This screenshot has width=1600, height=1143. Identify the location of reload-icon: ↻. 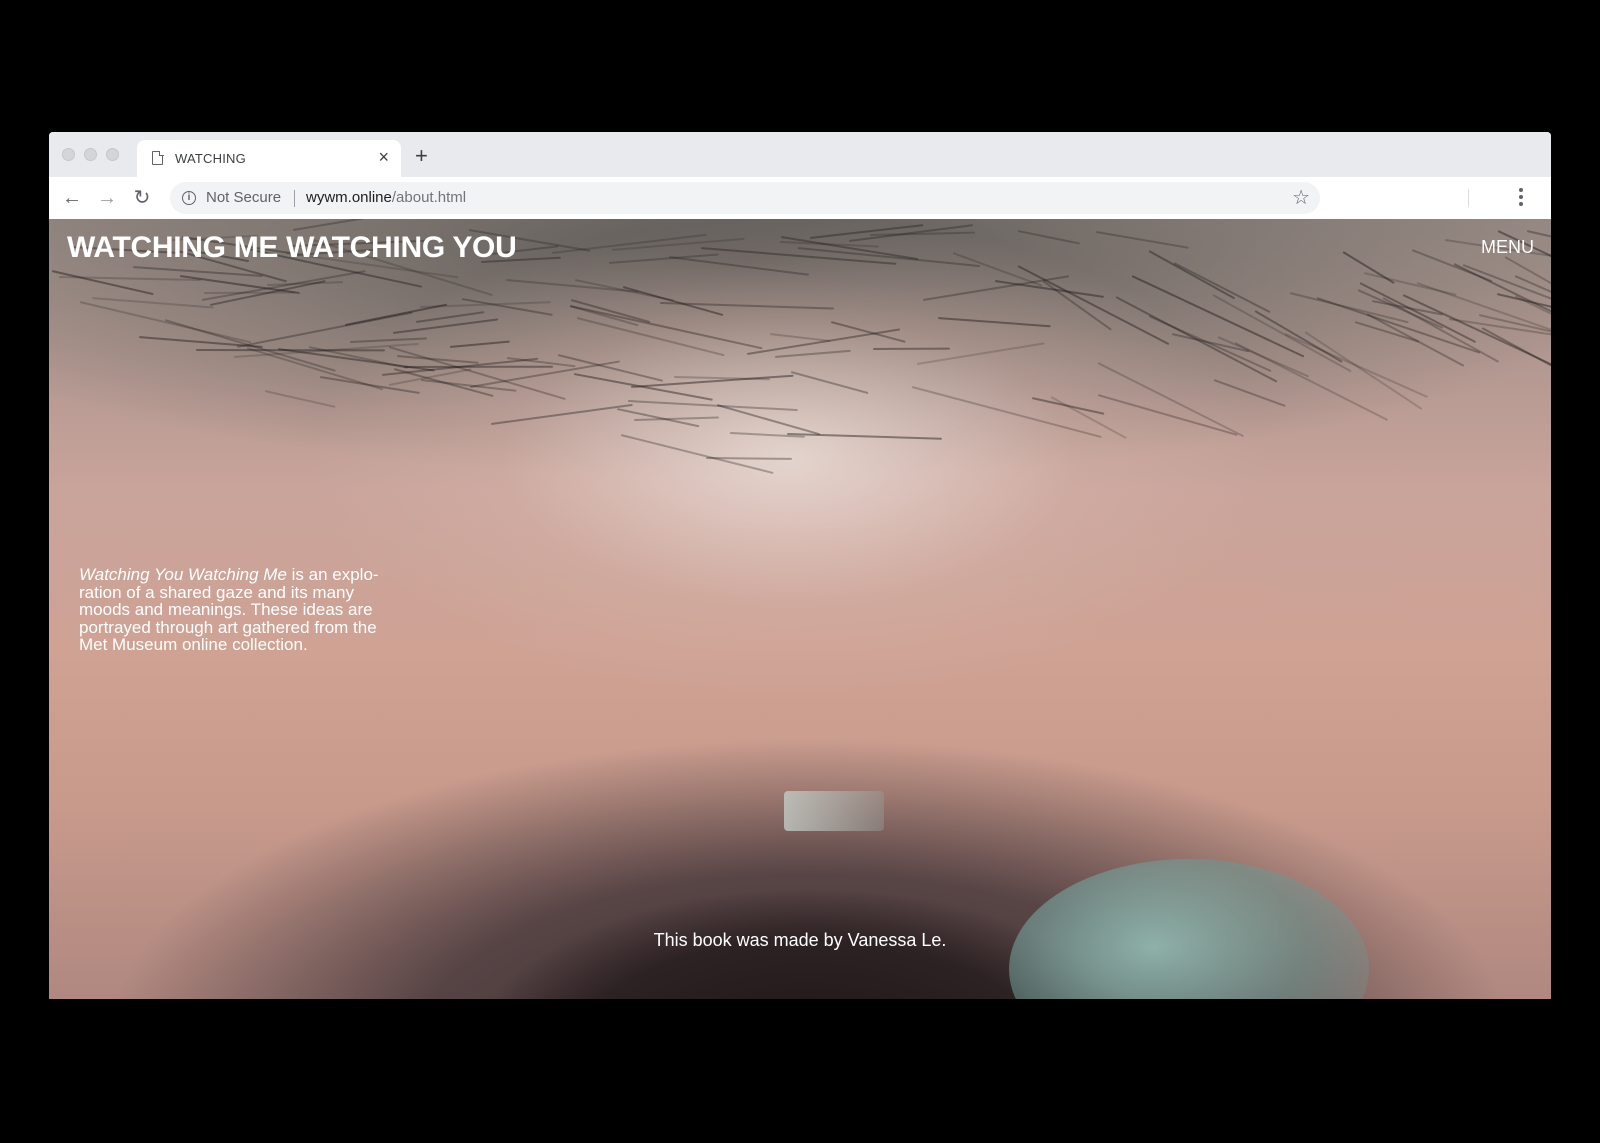
(142, 198).